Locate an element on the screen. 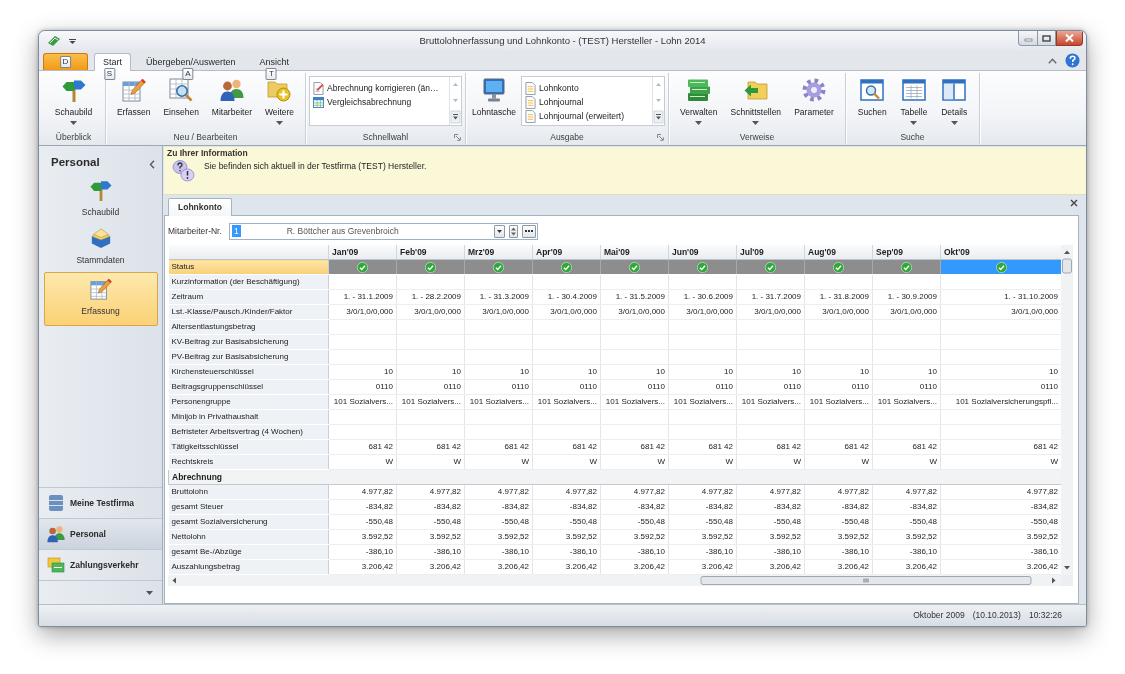 The height and width of the screenshot is (674, 1125). gallery-item: Lohnjournal (erweitert) is located at coordinates (574, 116).